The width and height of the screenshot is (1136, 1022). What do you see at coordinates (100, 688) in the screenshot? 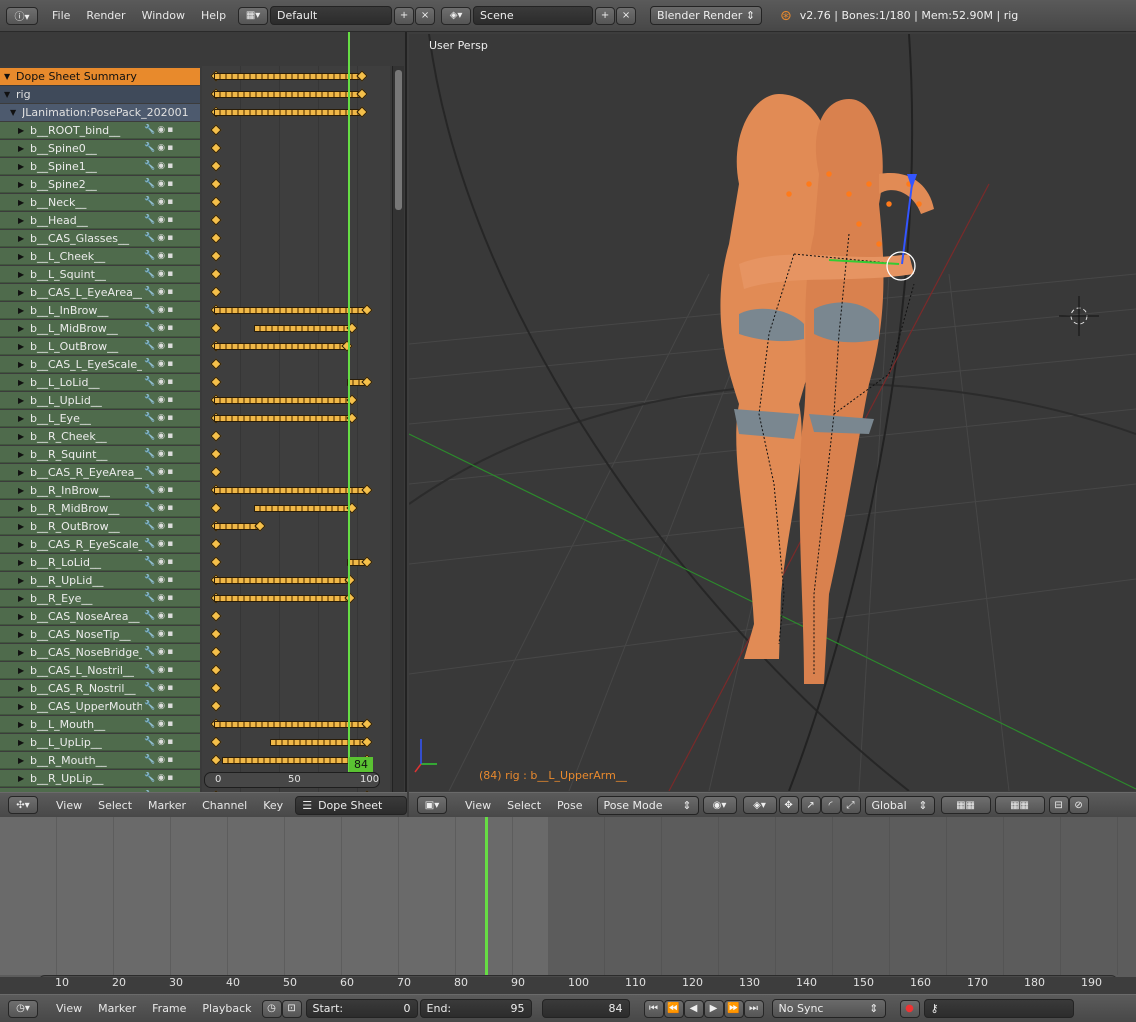
I see `bone-channel: ▶ b__CAS_R_Nostril__ 🔧 ◉ ▪` at bounding box center [100, 688].